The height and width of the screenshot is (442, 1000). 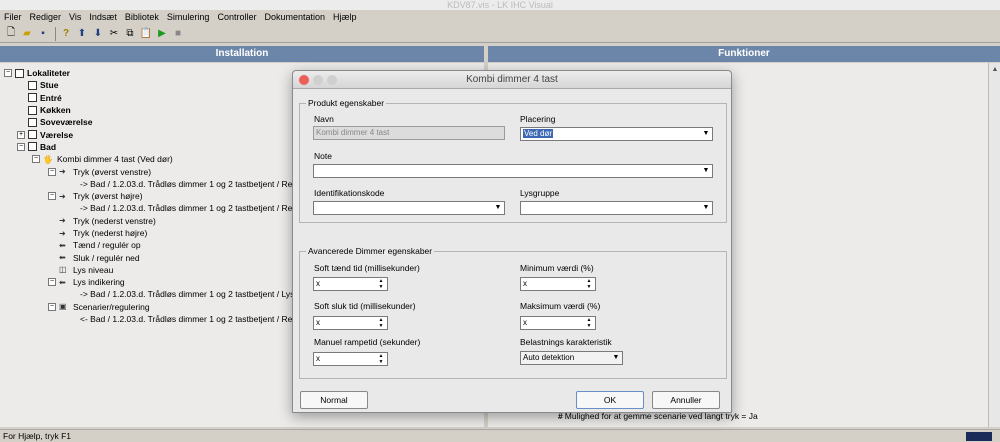 What do you see at coordinates (350, 284) in the screenshot?
I see `soft-taend-stepper: x ▲ ▼` at bounding box center [350, 284].